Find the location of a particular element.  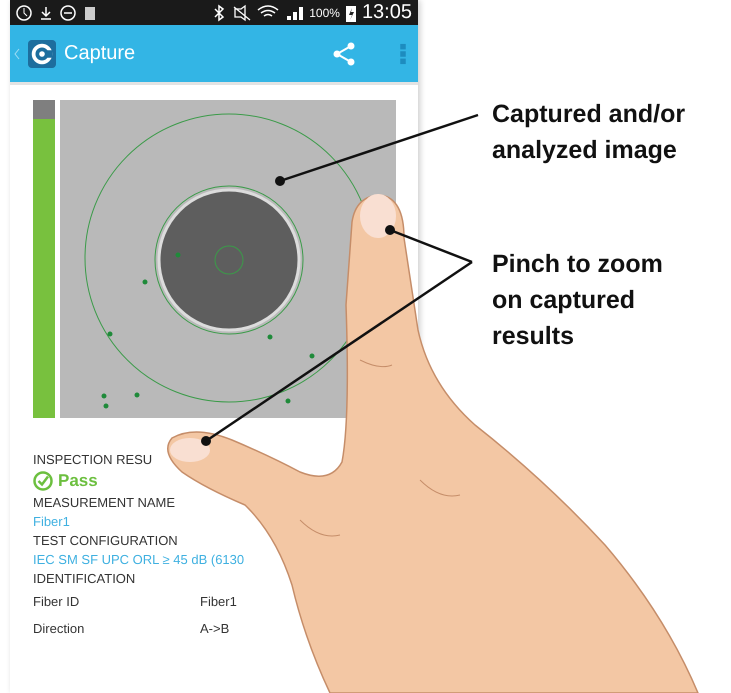

field-value: IEC SM SF UPC ORL ≥ 45 dB (6130 is located at coordinates (139, 560).